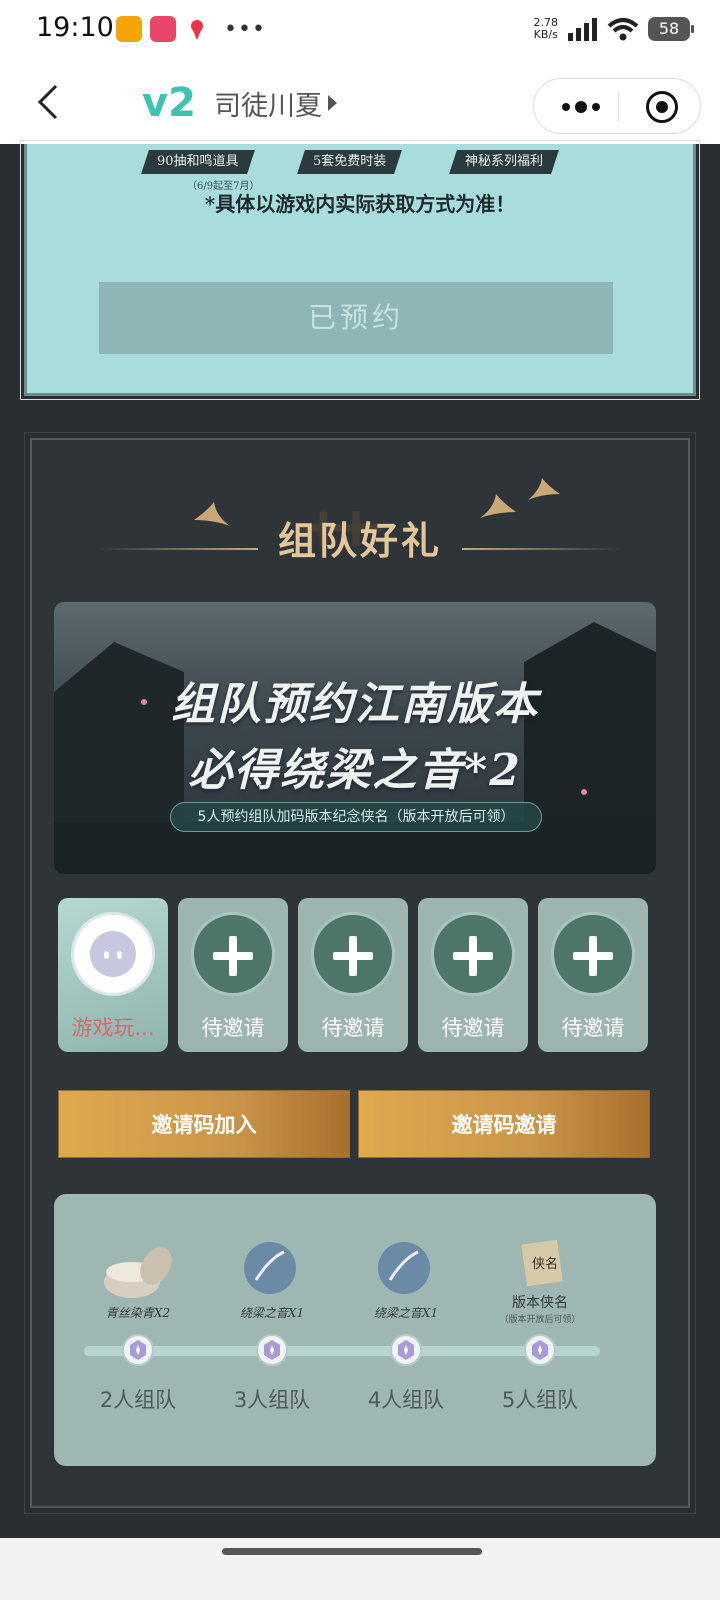 This screenshot has width=720, height=1600. What do you see at coordinates (623, 29) in the screenshot?
I see `wifi-icon` at bounding box center [623, 29].